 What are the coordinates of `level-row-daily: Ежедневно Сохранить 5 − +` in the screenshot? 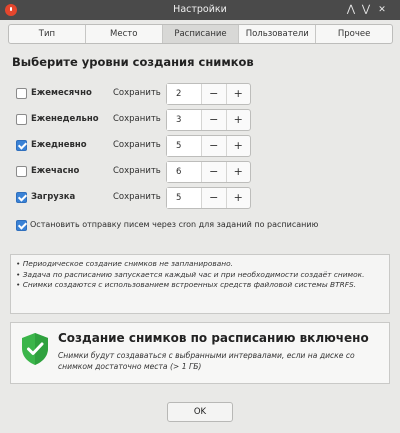 It's located at (133, 146).